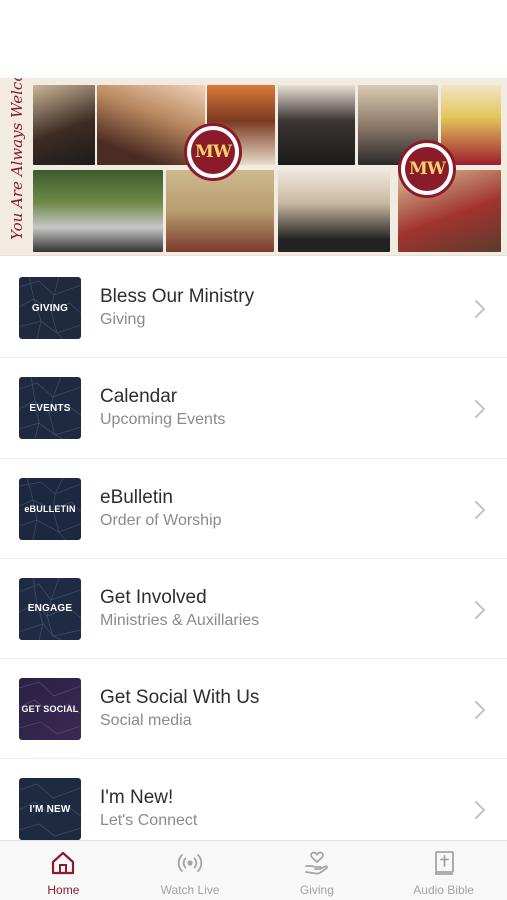 This screenshot has width=507, height=900. I want to click on item-title: Bless Our Ministry, so click(177, 296).